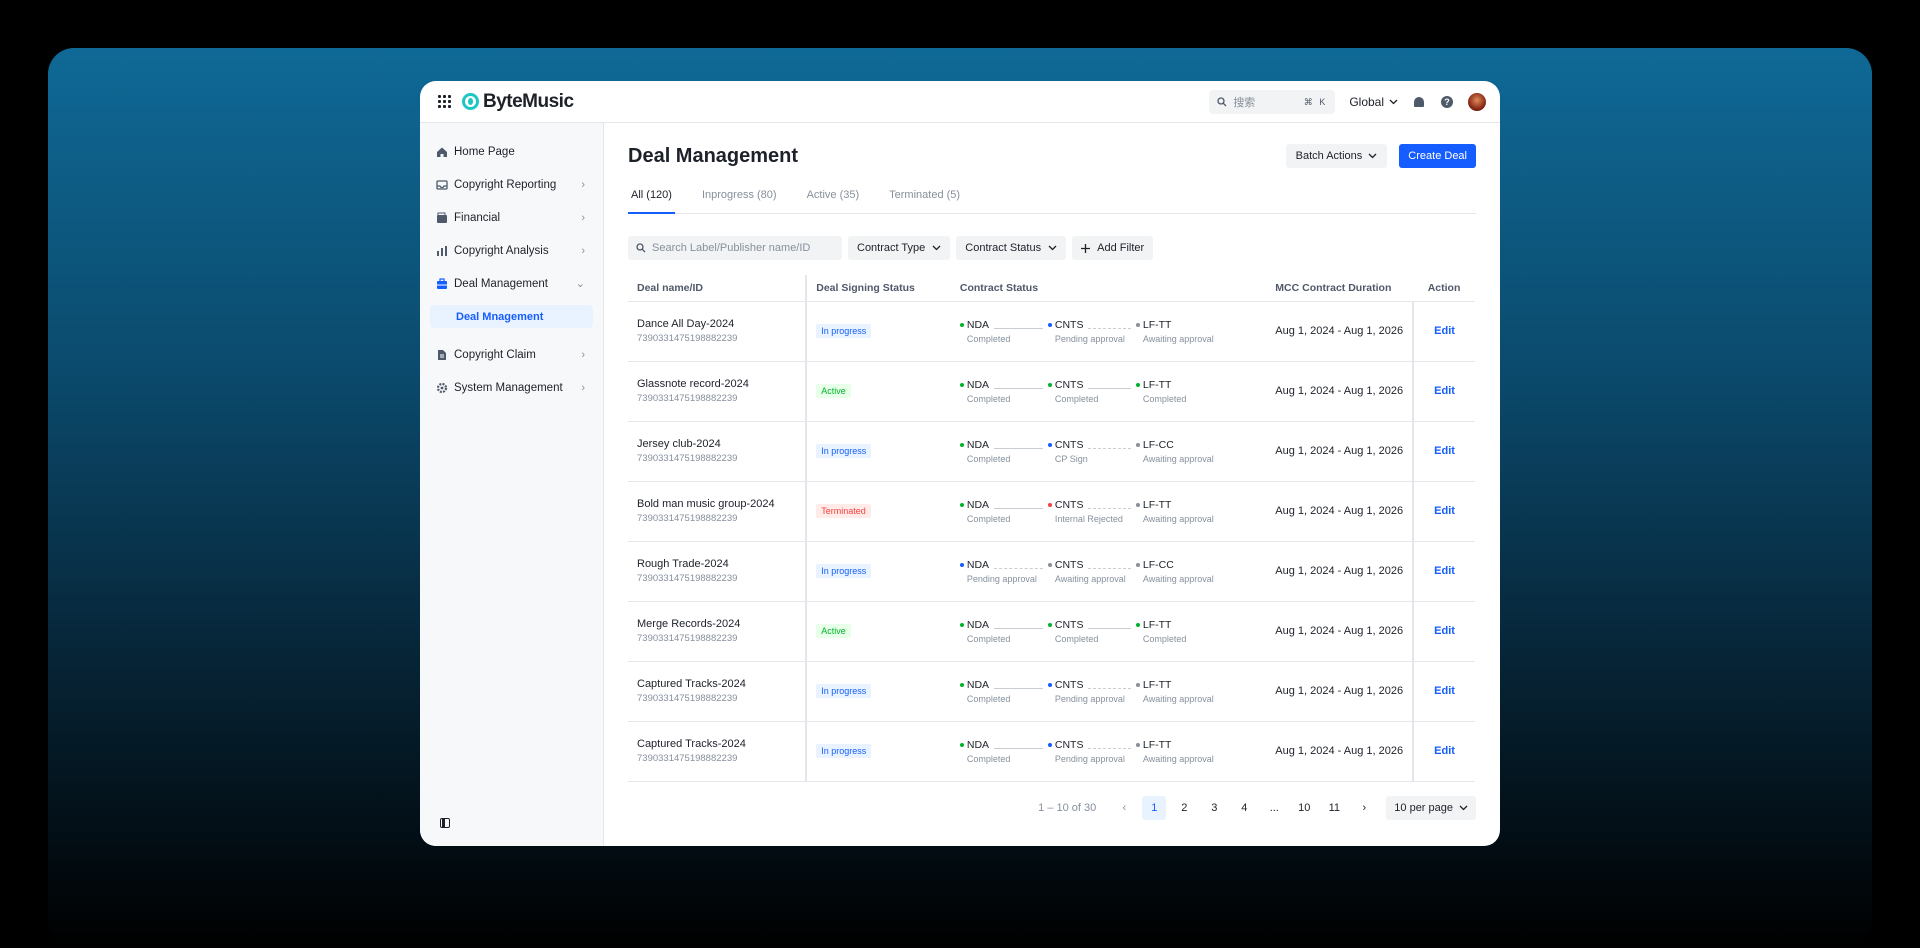 This screenshot has height=948, width=1920. Describe the element at coordinates (716, 384) in the screenshot. I see `deal-name: Glassnote record-2024` at that location.